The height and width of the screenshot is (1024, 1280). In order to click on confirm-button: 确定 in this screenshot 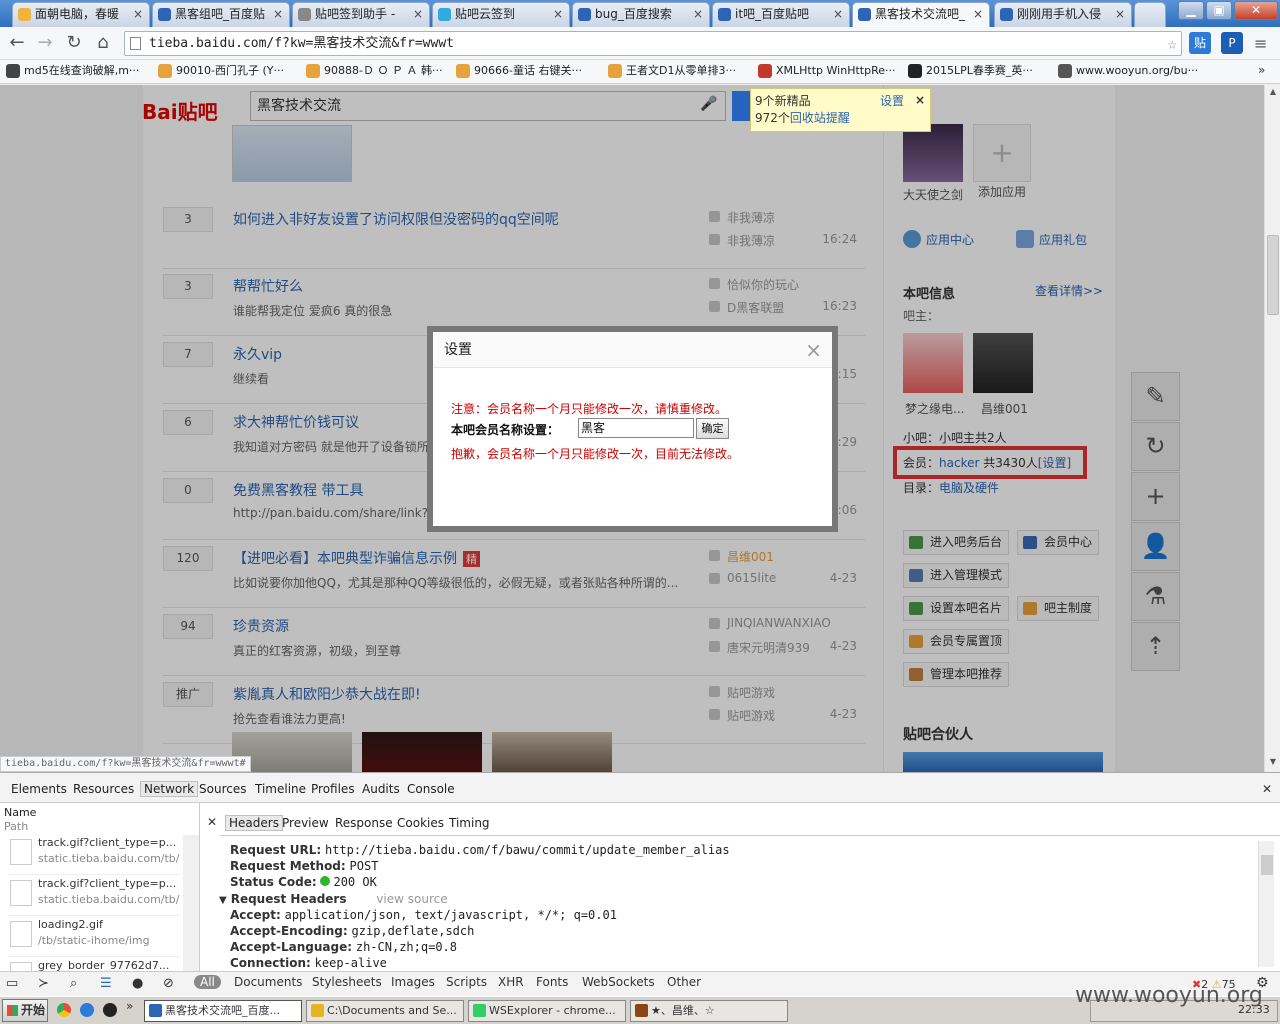, I will do `click(712, 428)`.